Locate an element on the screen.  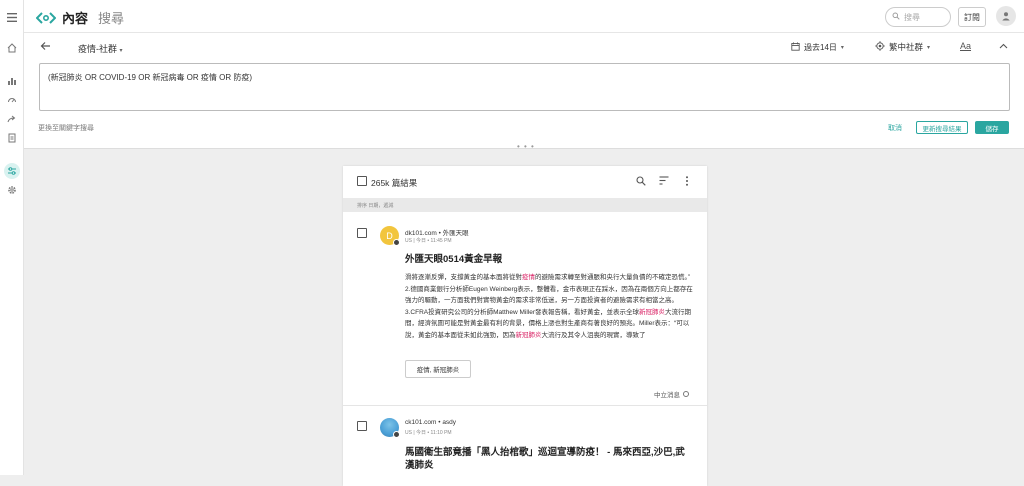
query-textarea: (新冠肺炎 OR COVID-19 OR 新冠病毒 OR 疫情 OR 防疫) is located at coordinates (524, 87).